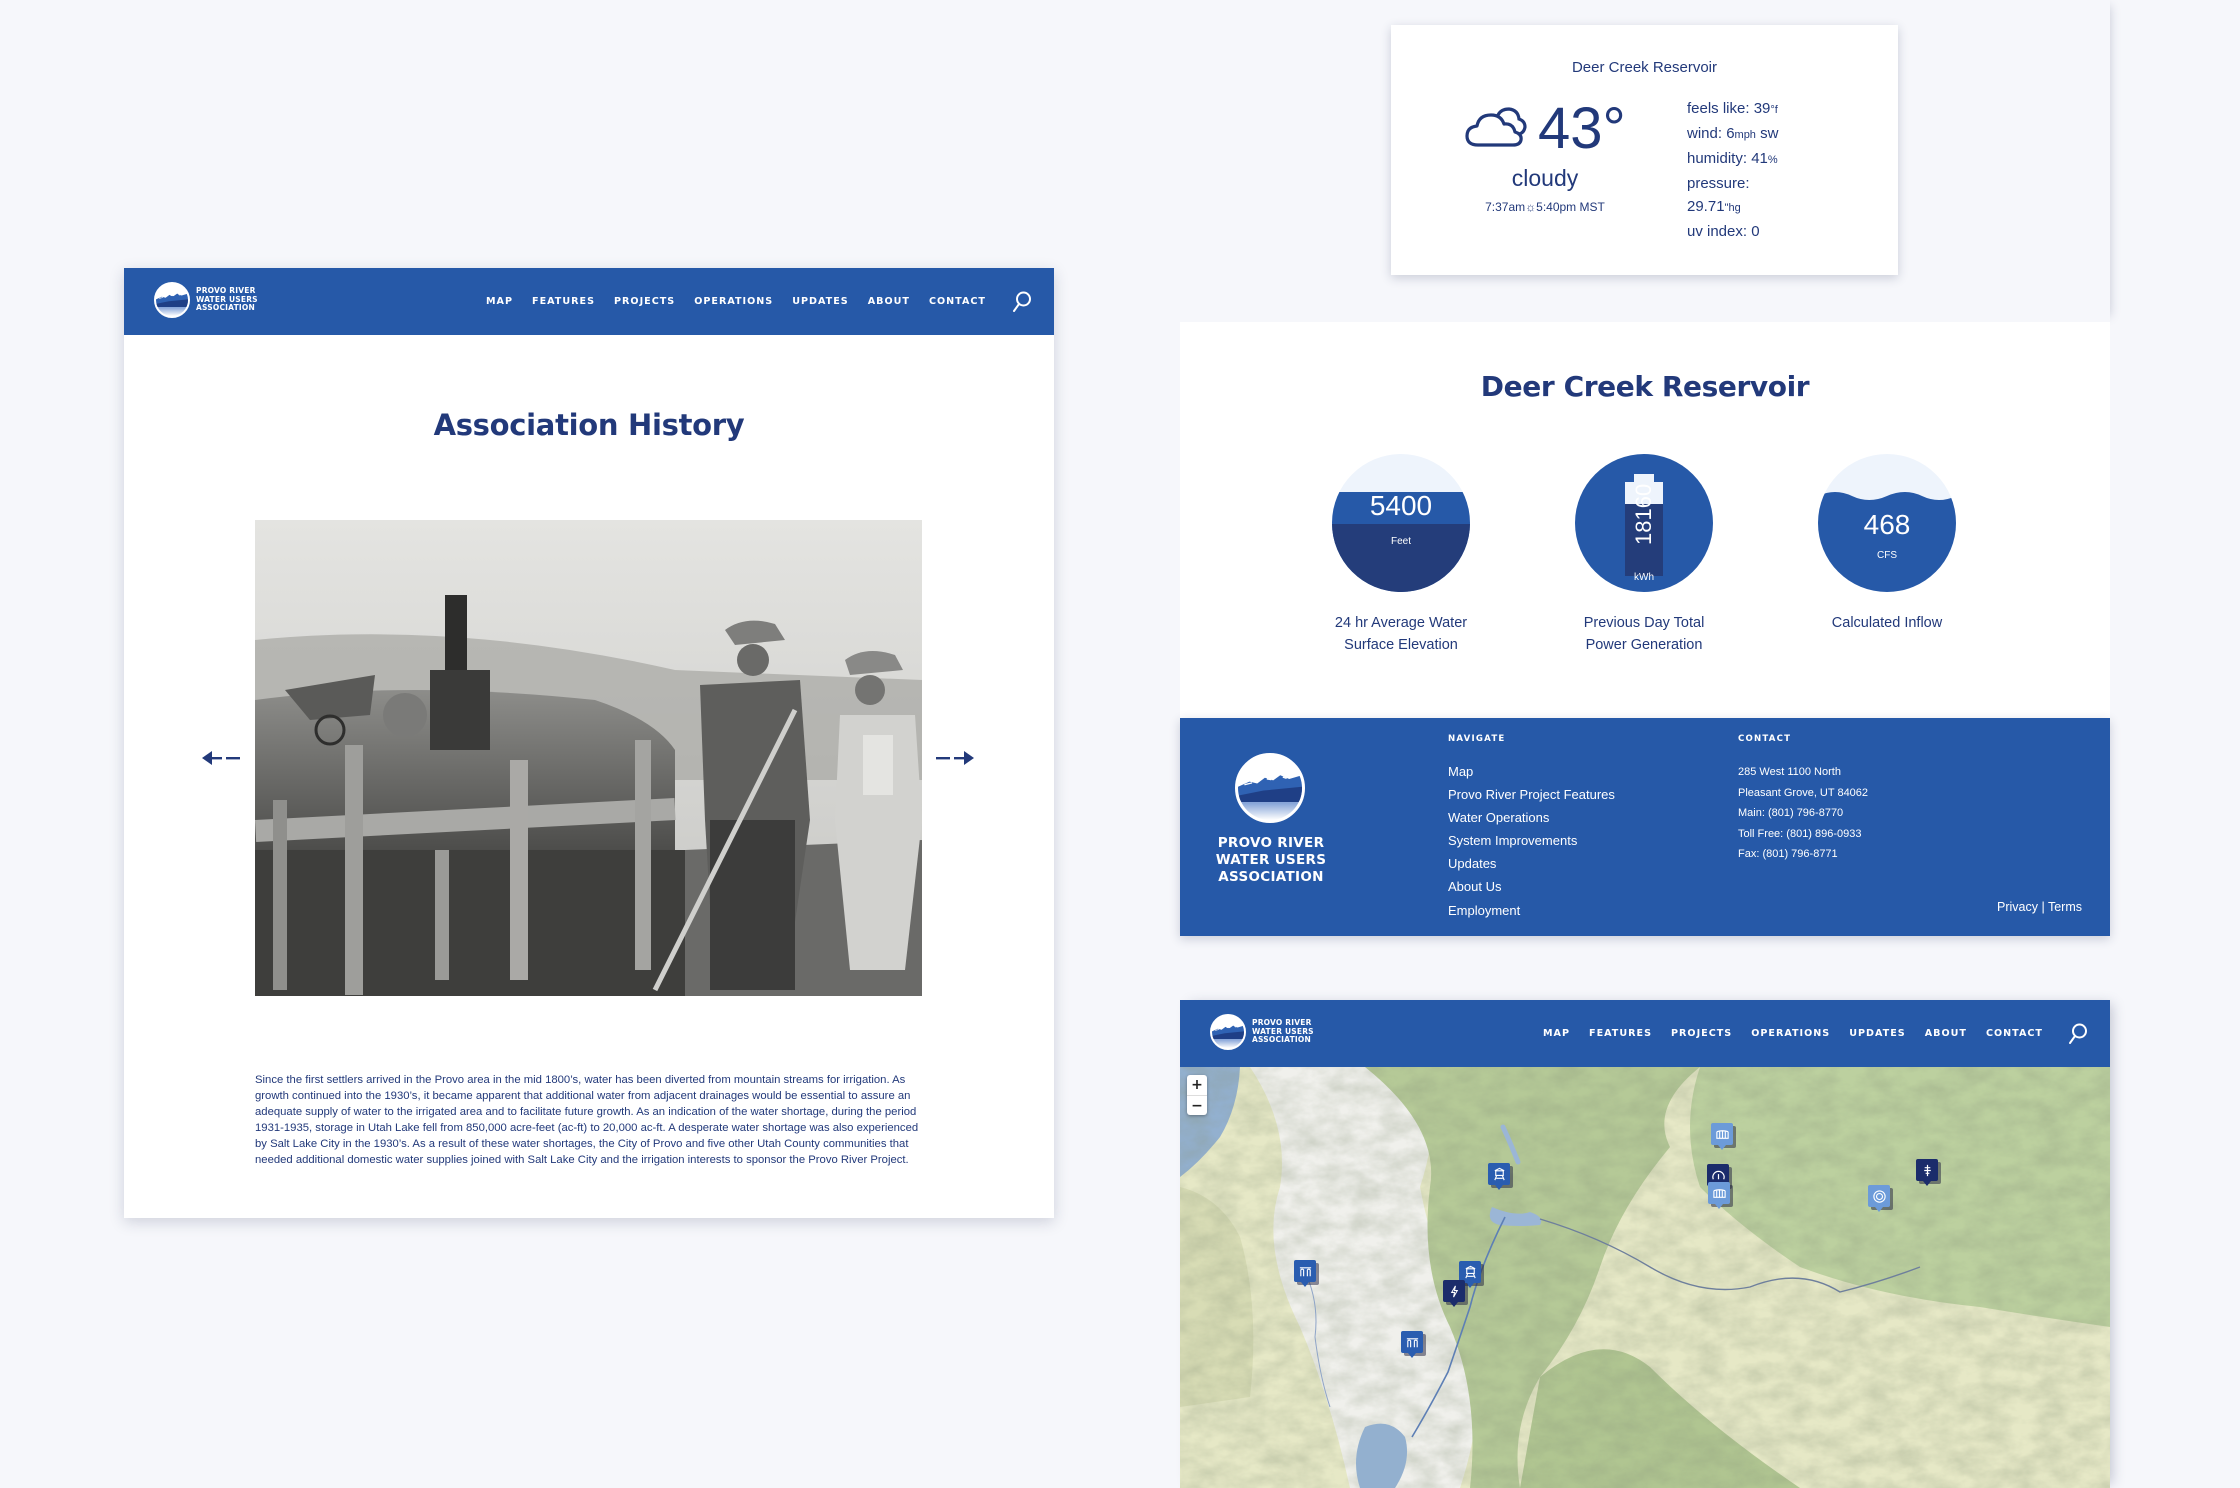  I want to click on wind: wind: 6mph sw, so click(1733, 133).